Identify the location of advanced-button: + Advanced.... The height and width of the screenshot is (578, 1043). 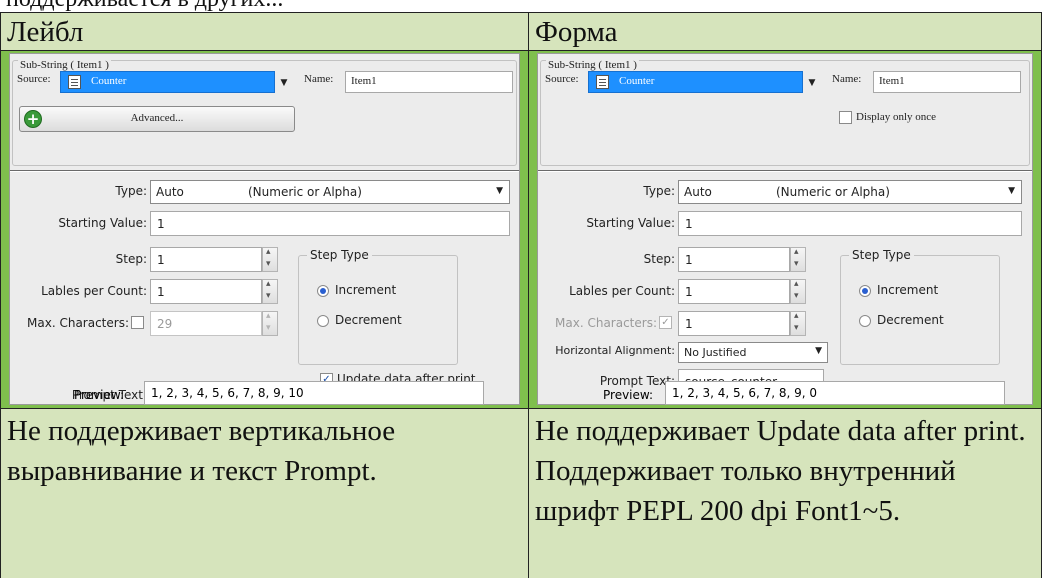
(157, 119).